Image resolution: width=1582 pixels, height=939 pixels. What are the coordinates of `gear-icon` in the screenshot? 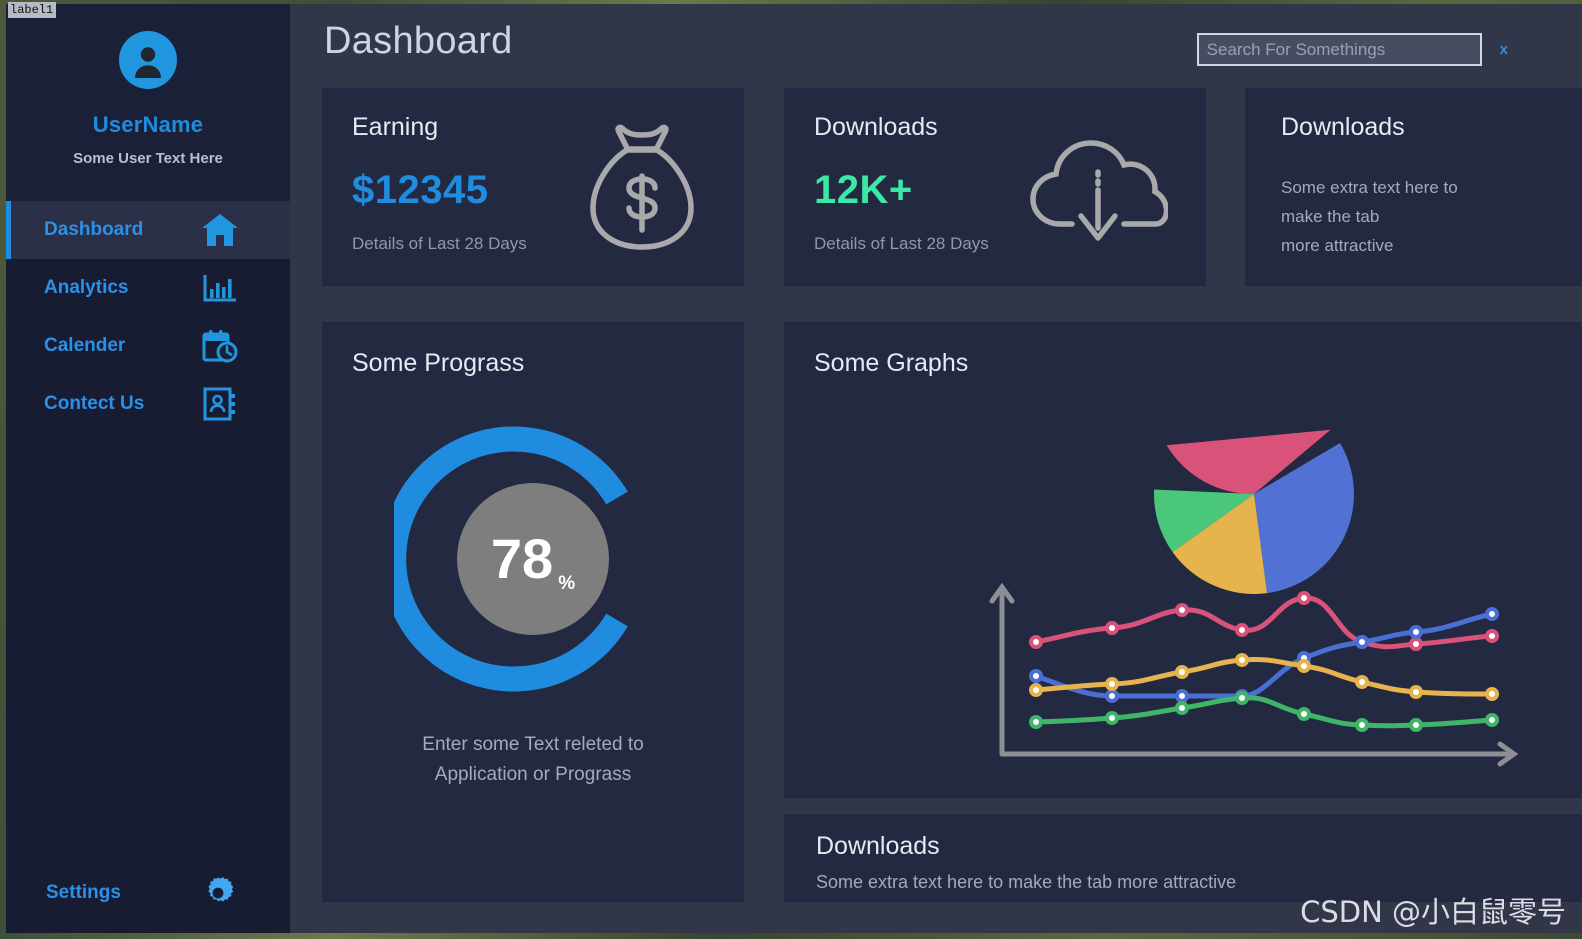 It's located at (218, 893).